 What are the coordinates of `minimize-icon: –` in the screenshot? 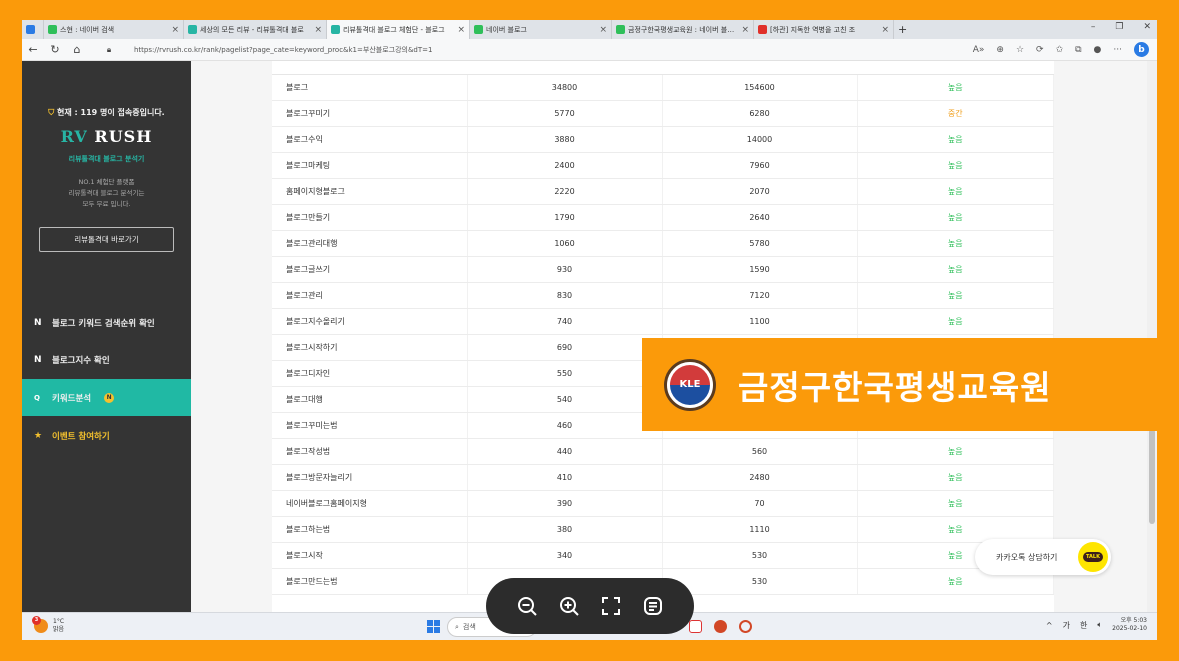 It's located at (1093, 27).